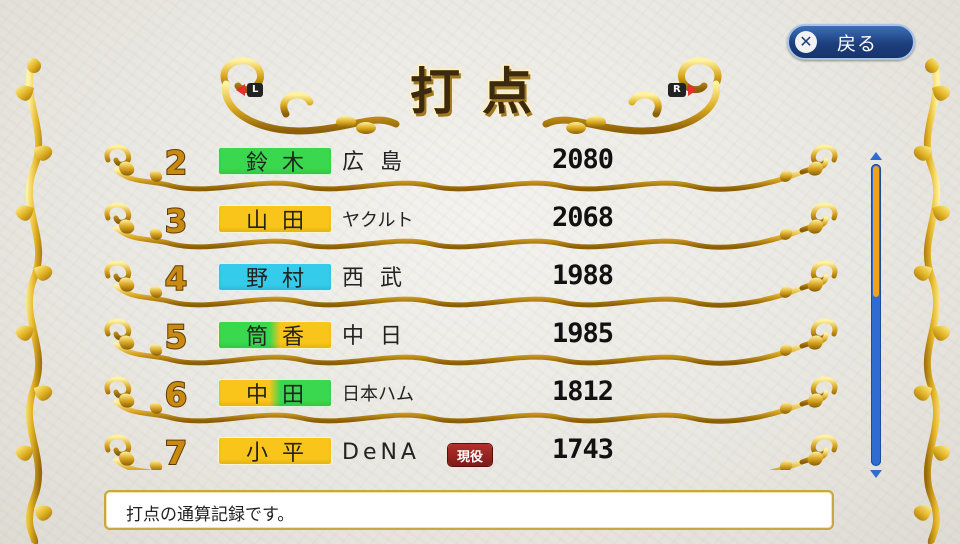 Image resolution: width=960 pixels, height=544 pixels. What do you see at coordinates (240, 90) in the screenshot?
I see `left-arrow-icon` at bounding box center [240, 90].